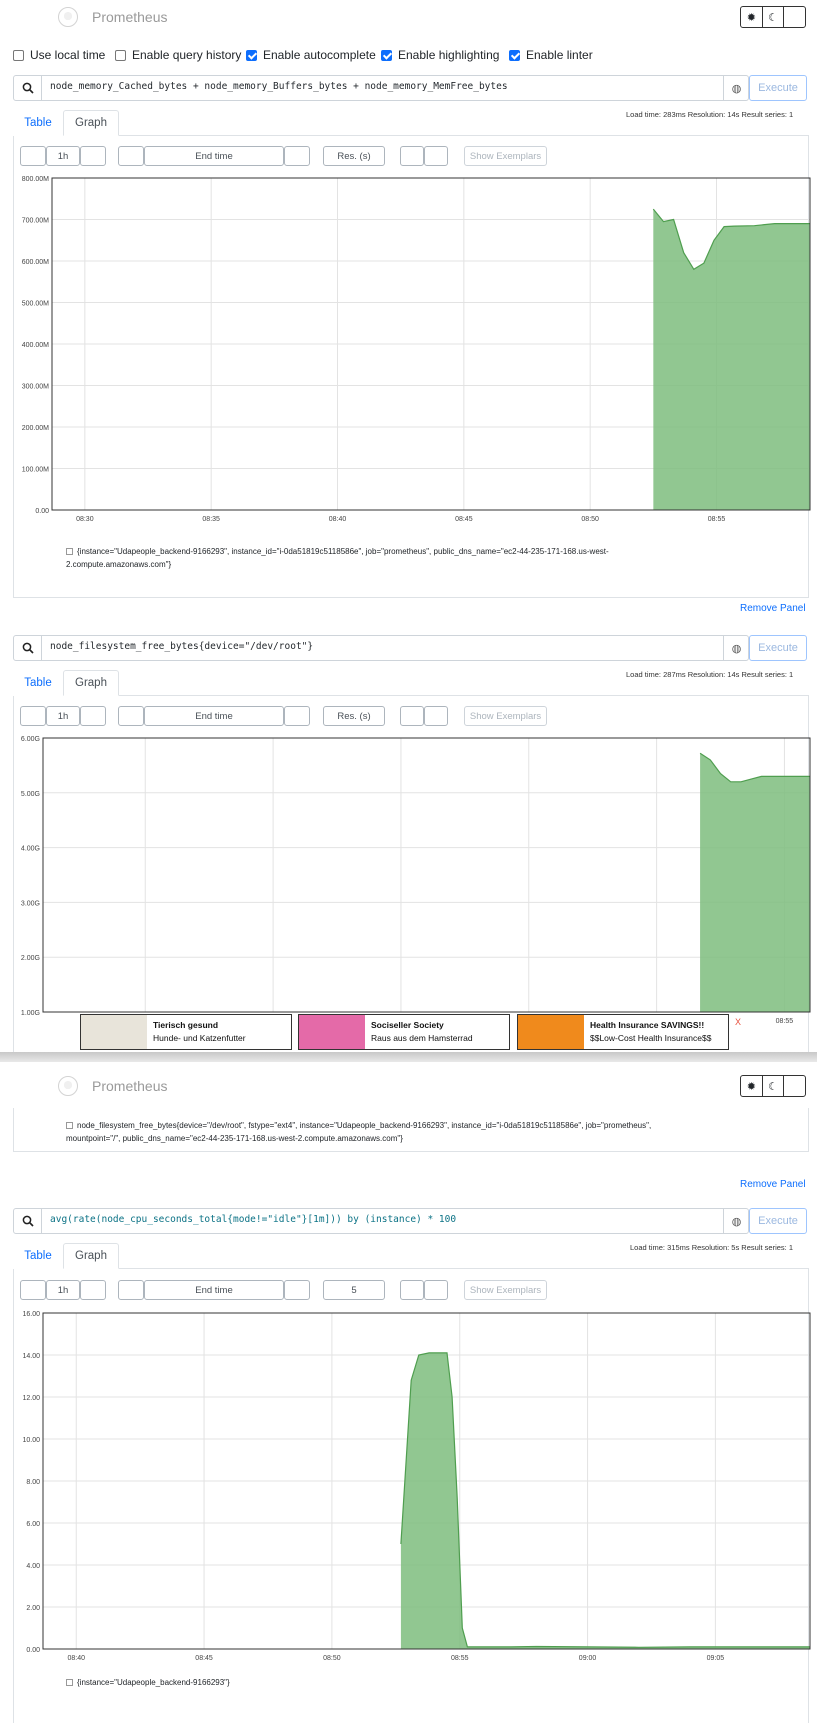 Image resolution: width=817 pixels, height=1723 pixels. Describe the element at coordinates (731, 359) in the screenshot. I see `series-area` at that location.